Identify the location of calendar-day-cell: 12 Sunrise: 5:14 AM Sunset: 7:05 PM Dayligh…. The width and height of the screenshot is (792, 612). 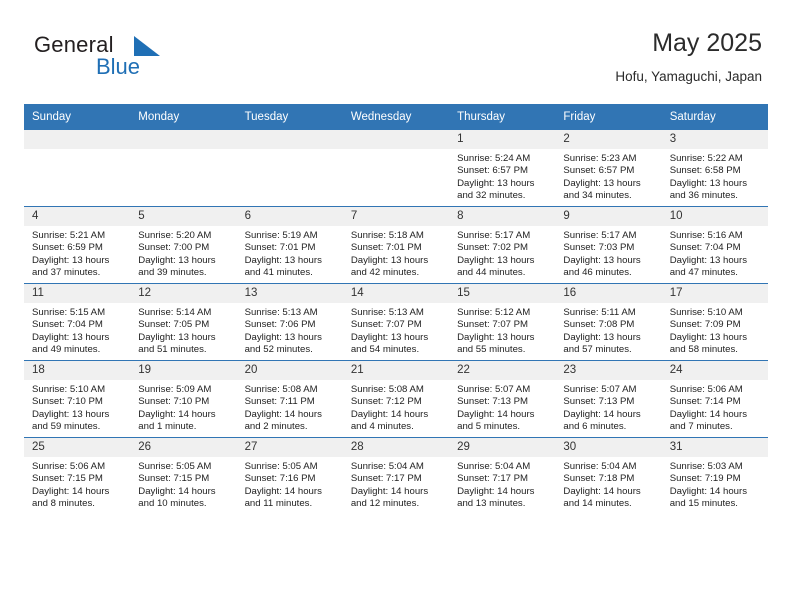
(183, 322).